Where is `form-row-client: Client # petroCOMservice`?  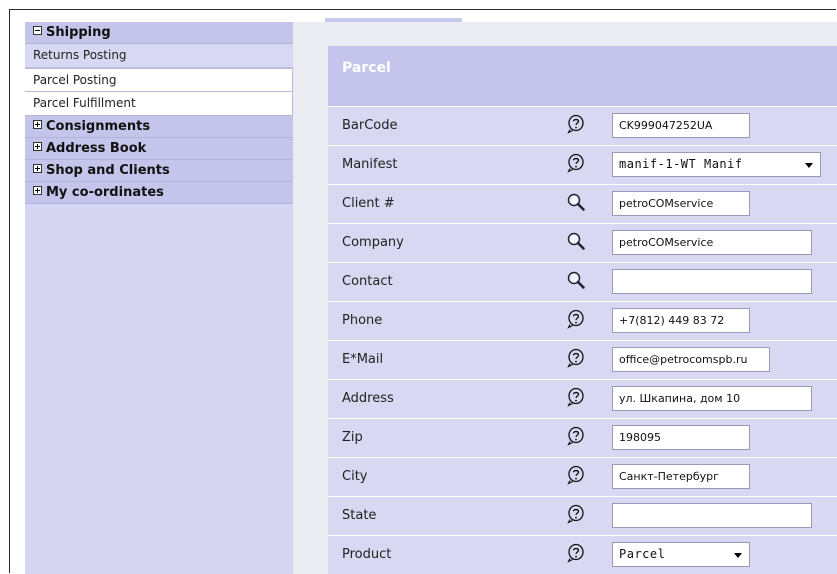 form-row-client: Client # petroCOMservice is located at coordinates (582, 203).